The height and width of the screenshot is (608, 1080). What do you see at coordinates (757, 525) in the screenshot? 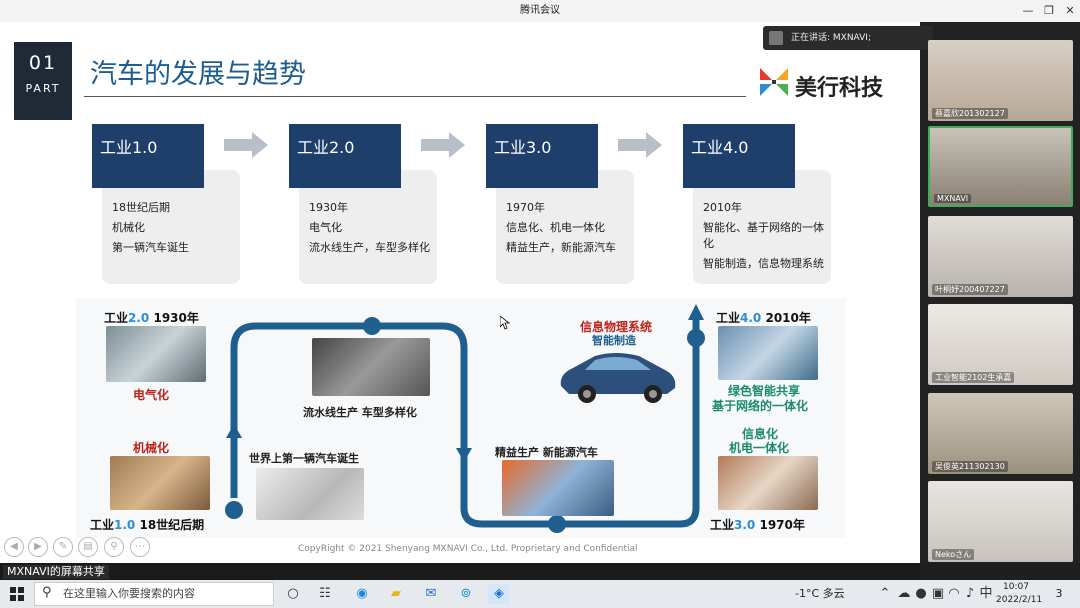
I see `era-label-3: 工业3.0 1970年` at bounding box center [757, 525].